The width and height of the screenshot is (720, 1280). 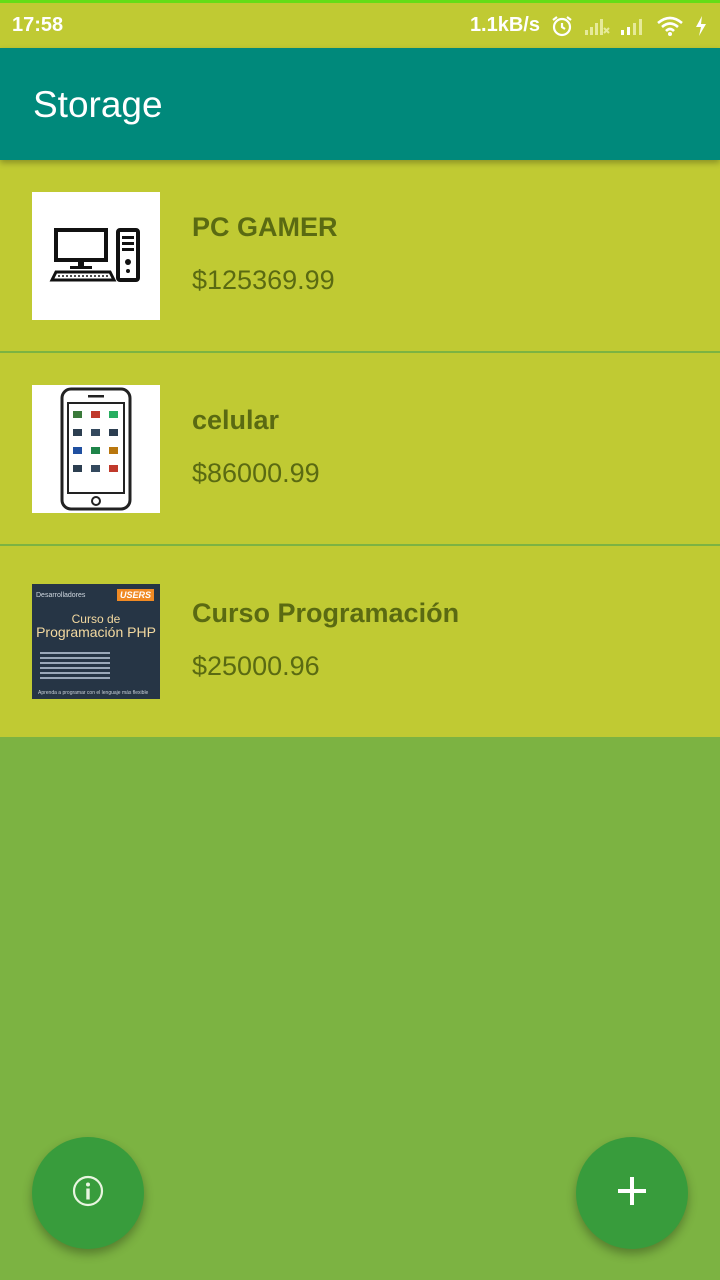 I want to click on item-name: Curso Programación, so click(x=326, y=613).